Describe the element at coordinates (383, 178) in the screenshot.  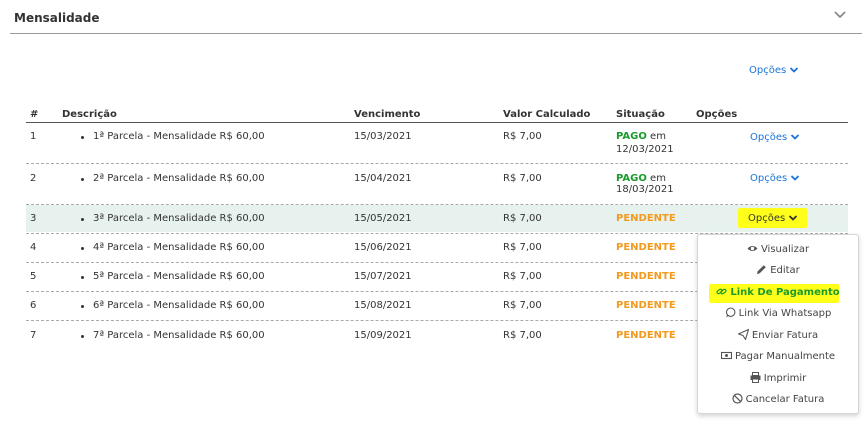
I see `row-due-date: 15/04/2021` at that location.